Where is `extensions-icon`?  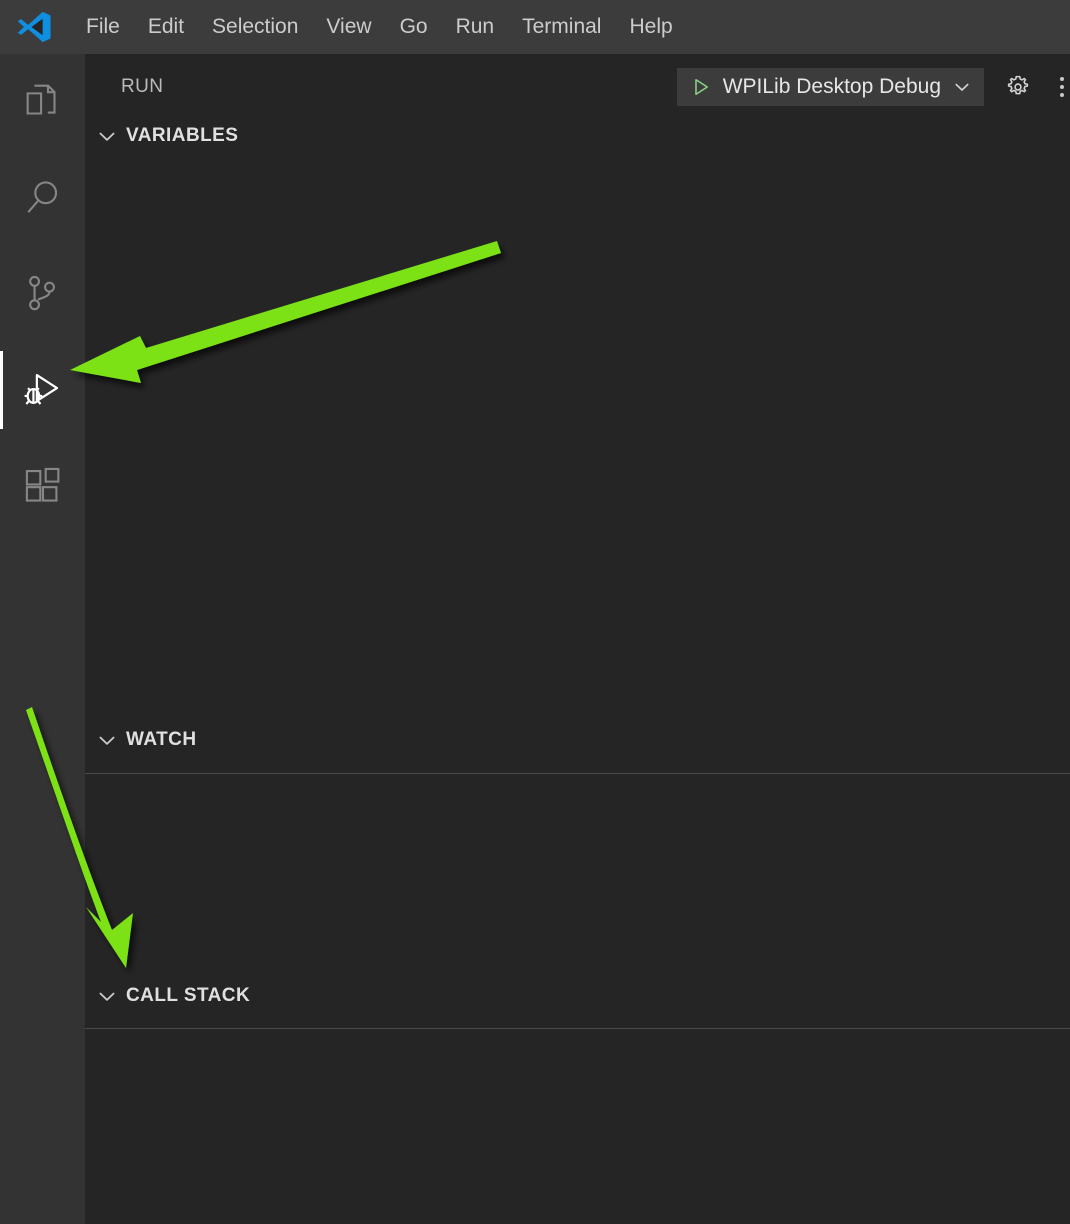
extensions-icon is located at coordinates (42, 484).